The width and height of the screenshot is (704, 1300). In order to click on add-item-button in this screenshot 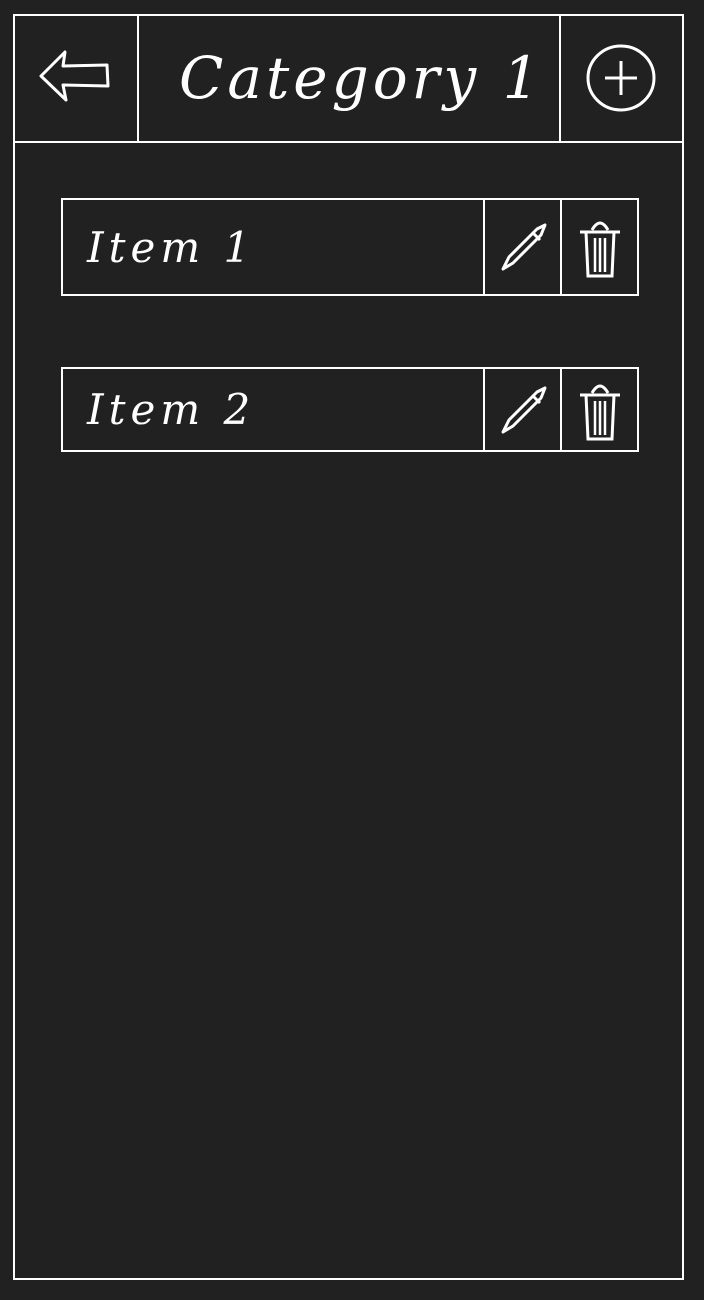, I will do `click(620, 77)`.